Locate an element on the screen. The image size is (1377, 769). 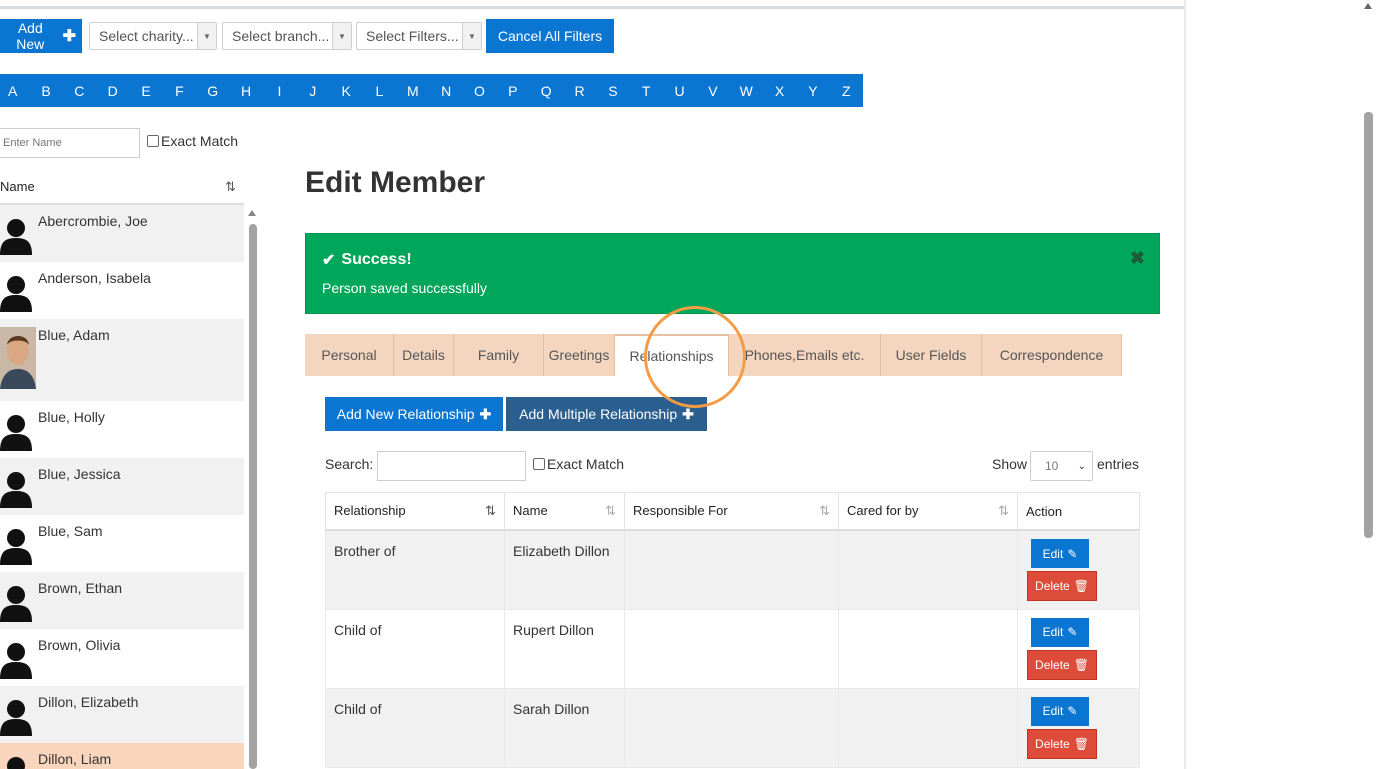
alphabet-letter-j: J is located at coordinates (312, 90).